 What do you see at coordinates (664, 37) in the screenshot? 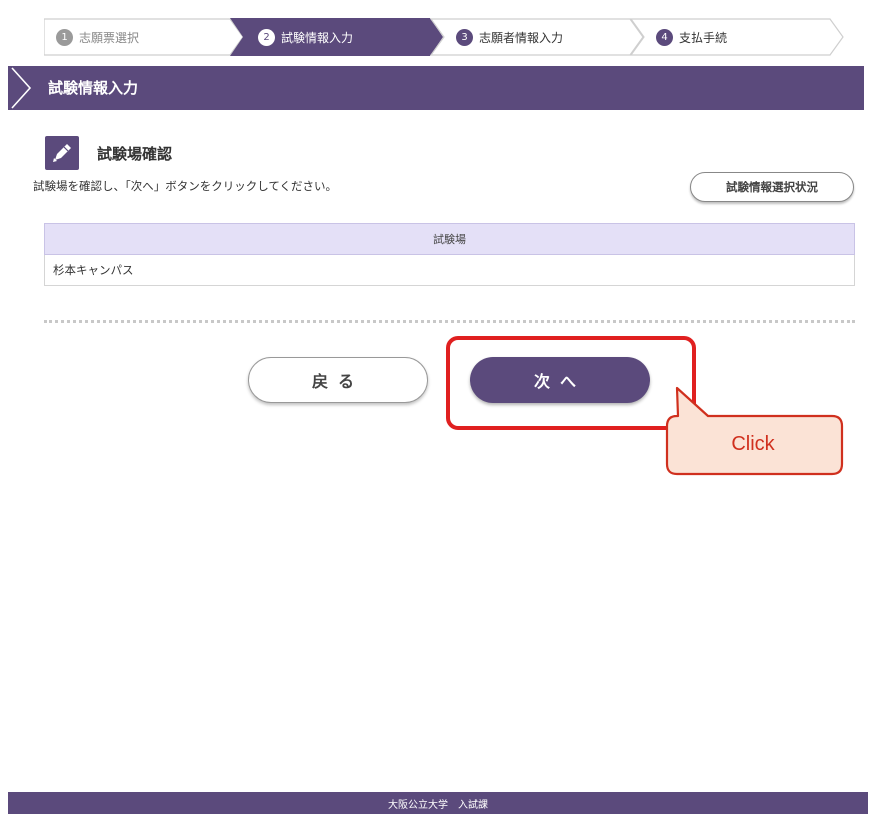
I see `step-4-number: 4` at bounding box center [664, 37].